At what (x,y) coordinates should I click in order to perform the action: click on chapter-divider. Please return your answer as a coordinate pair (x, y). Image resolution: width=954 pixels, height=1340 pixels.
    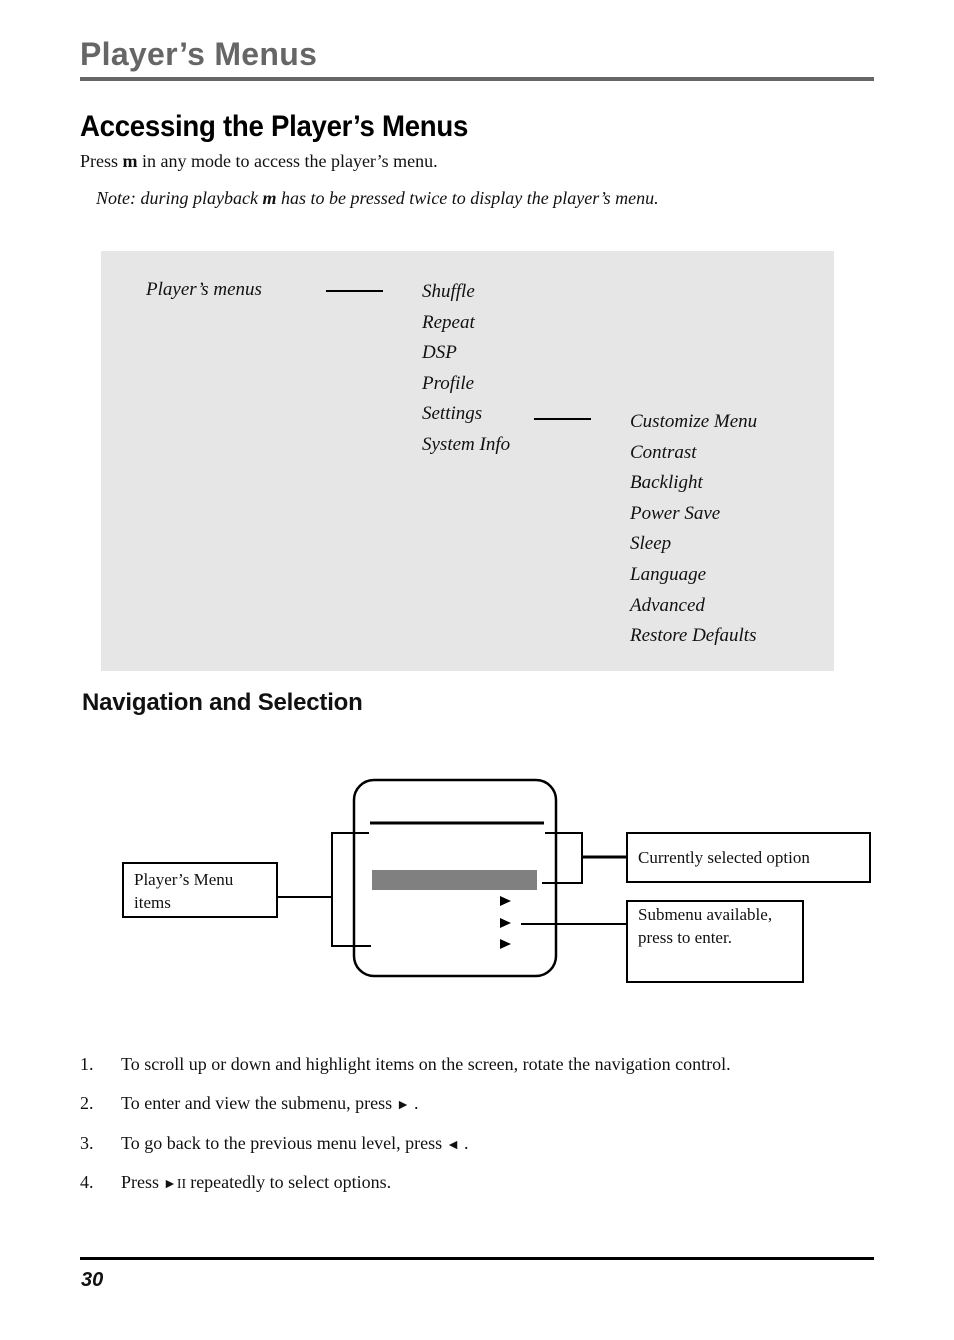
    Looking at the image, I should click on (477, 79).